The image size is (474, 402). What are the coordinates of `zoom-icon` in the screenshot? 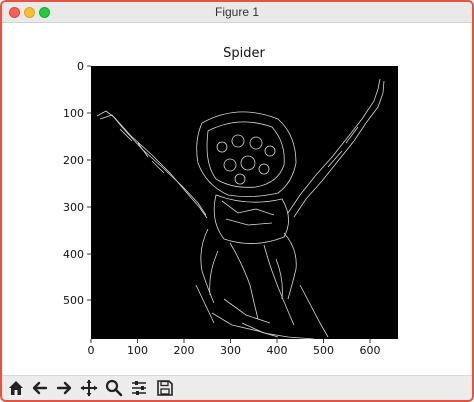 It's located at (114, 388).